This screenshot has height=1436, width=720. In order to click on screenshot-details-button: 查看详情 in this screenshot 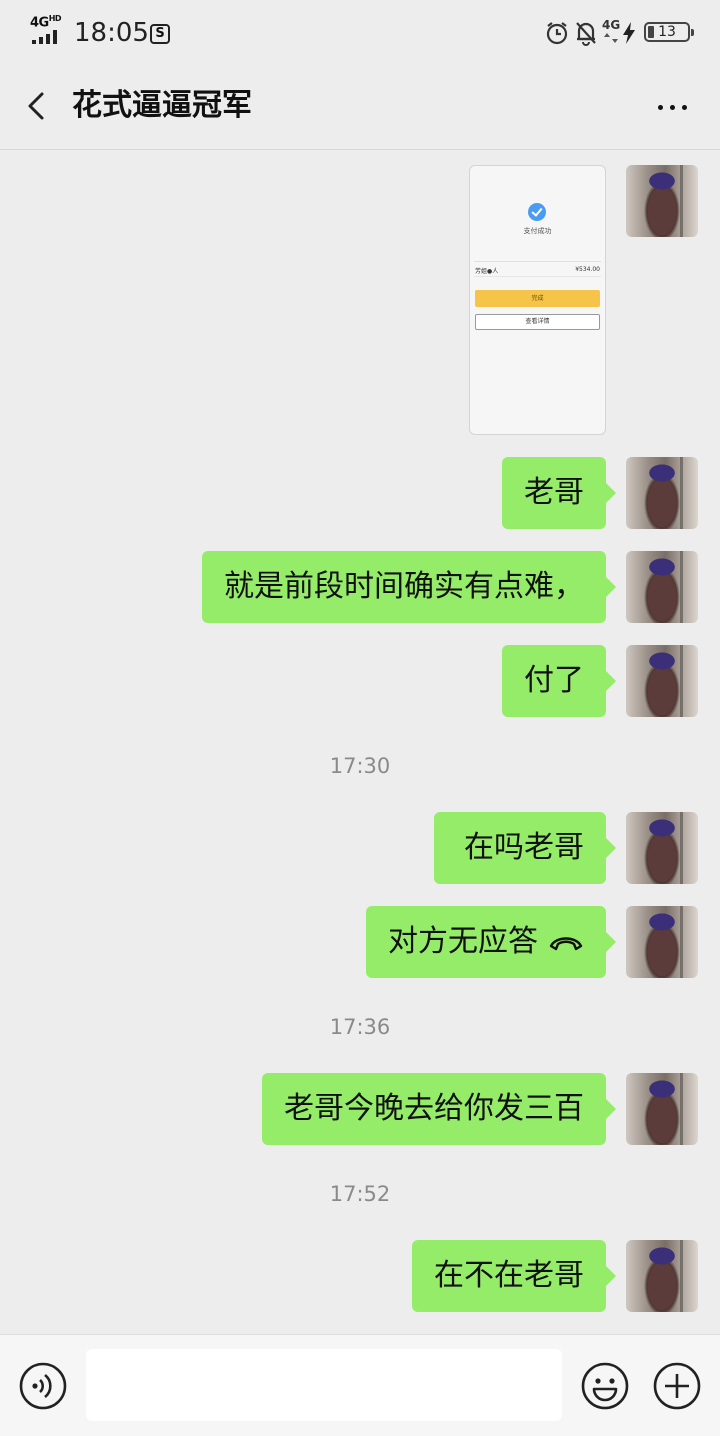, I will do `click(537, 322)`.